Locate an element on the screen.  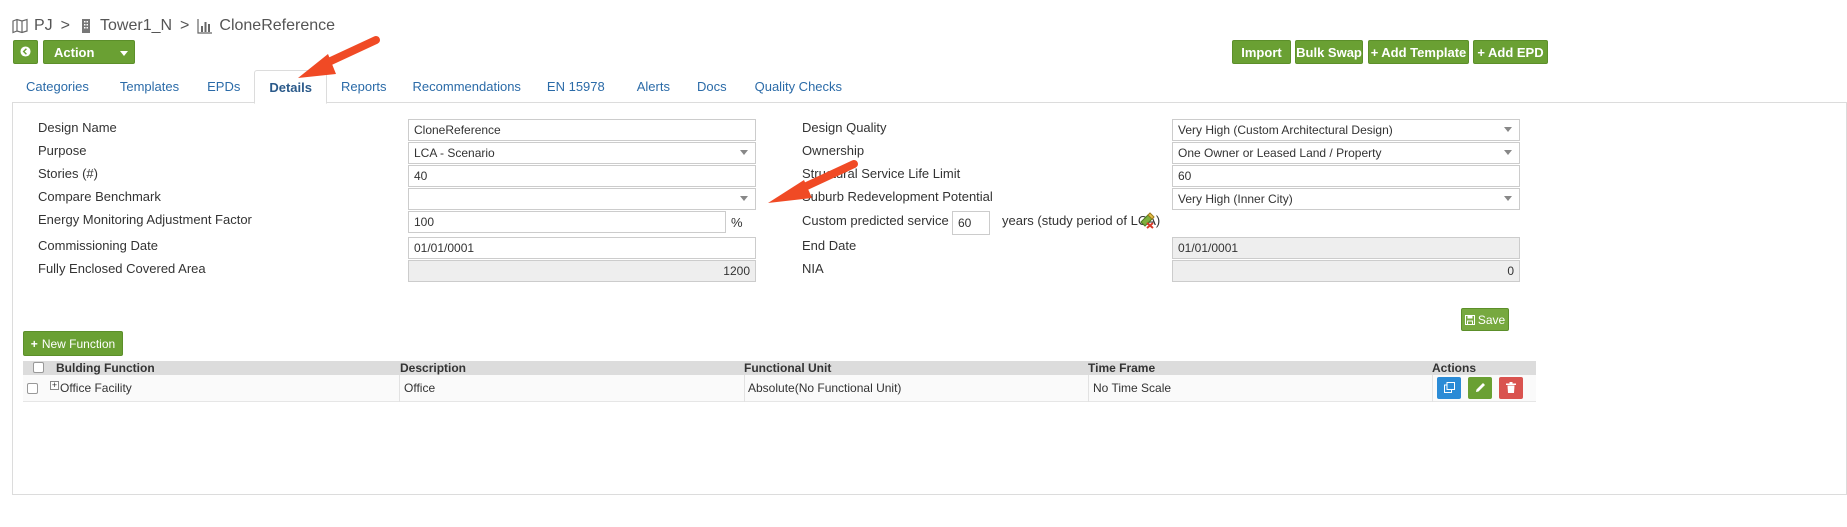
copy-icon is located at coordinates (1449, 388).